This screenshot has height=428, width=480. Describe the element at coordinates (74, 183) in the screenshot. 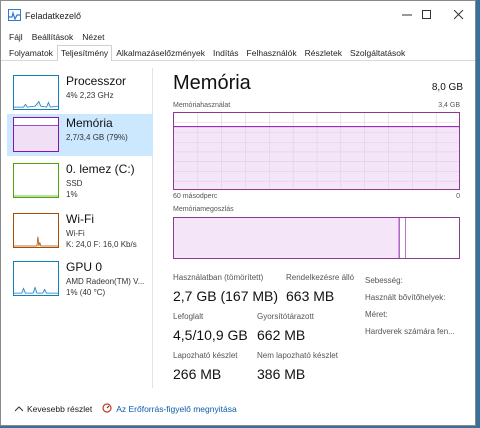

I see `disk-type: SSD` at that location.